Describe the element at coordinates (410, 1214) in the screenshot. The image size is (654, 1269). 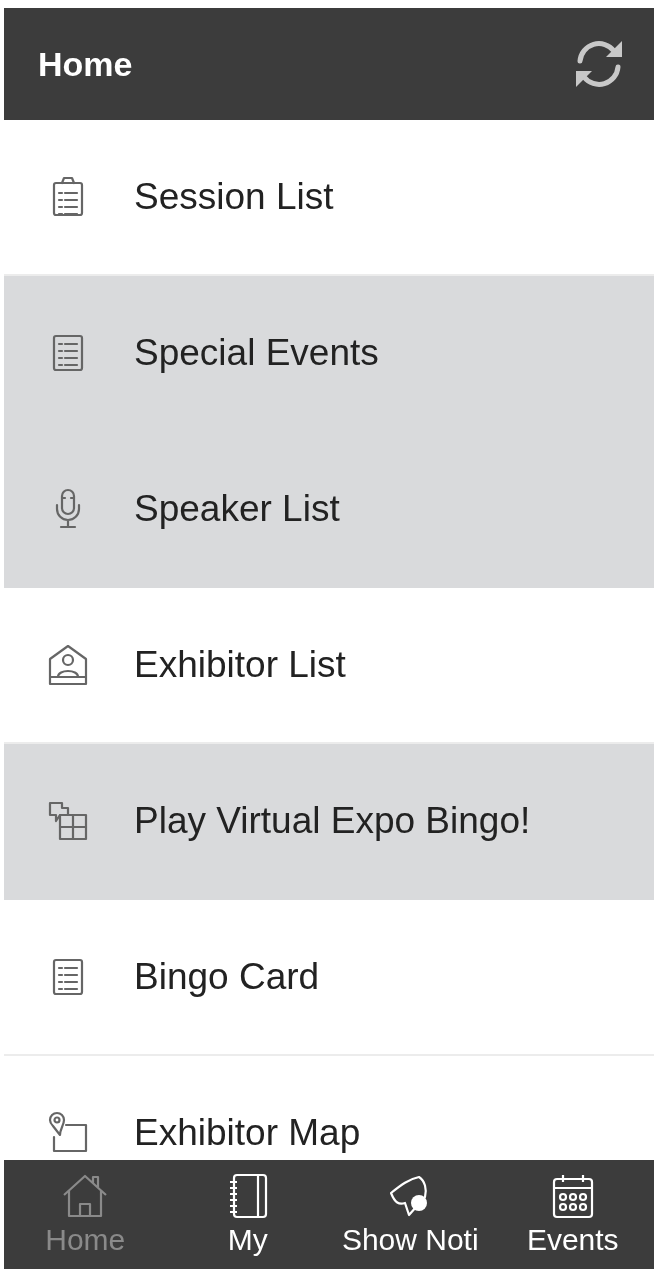
I see `tab: Show Noti` at that location.